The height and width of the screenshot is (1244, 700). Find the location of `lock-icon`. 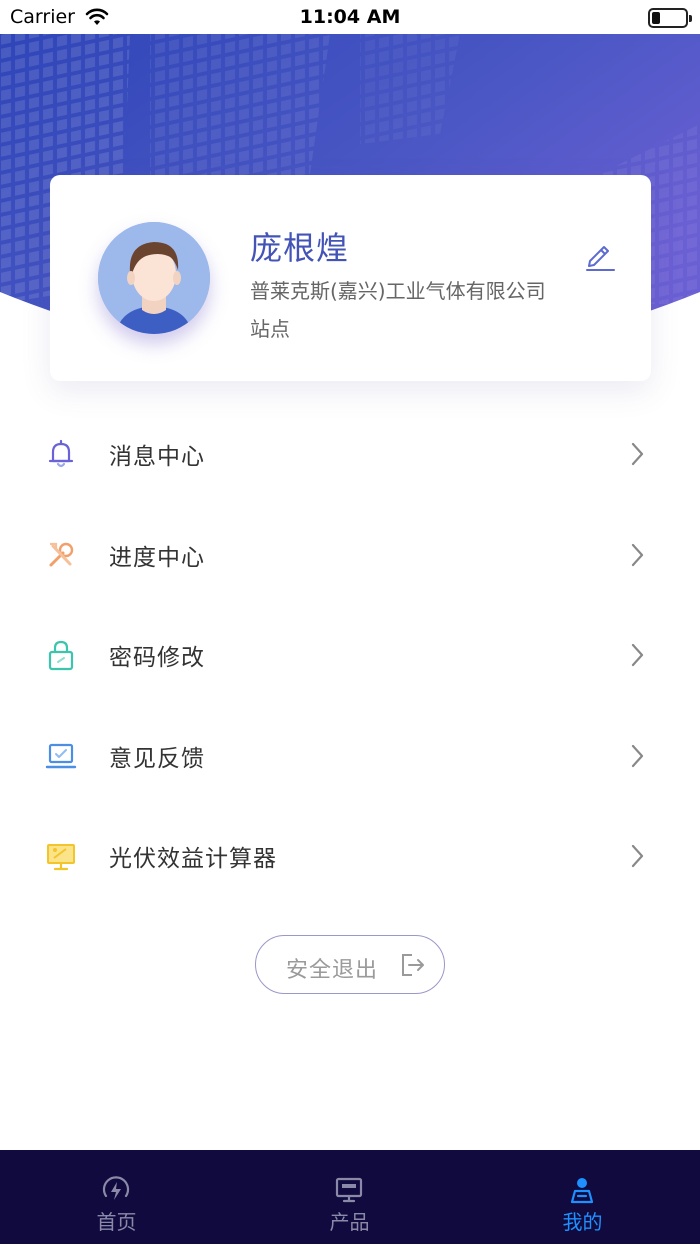

lock-icon is located at coordinates (61, 655).